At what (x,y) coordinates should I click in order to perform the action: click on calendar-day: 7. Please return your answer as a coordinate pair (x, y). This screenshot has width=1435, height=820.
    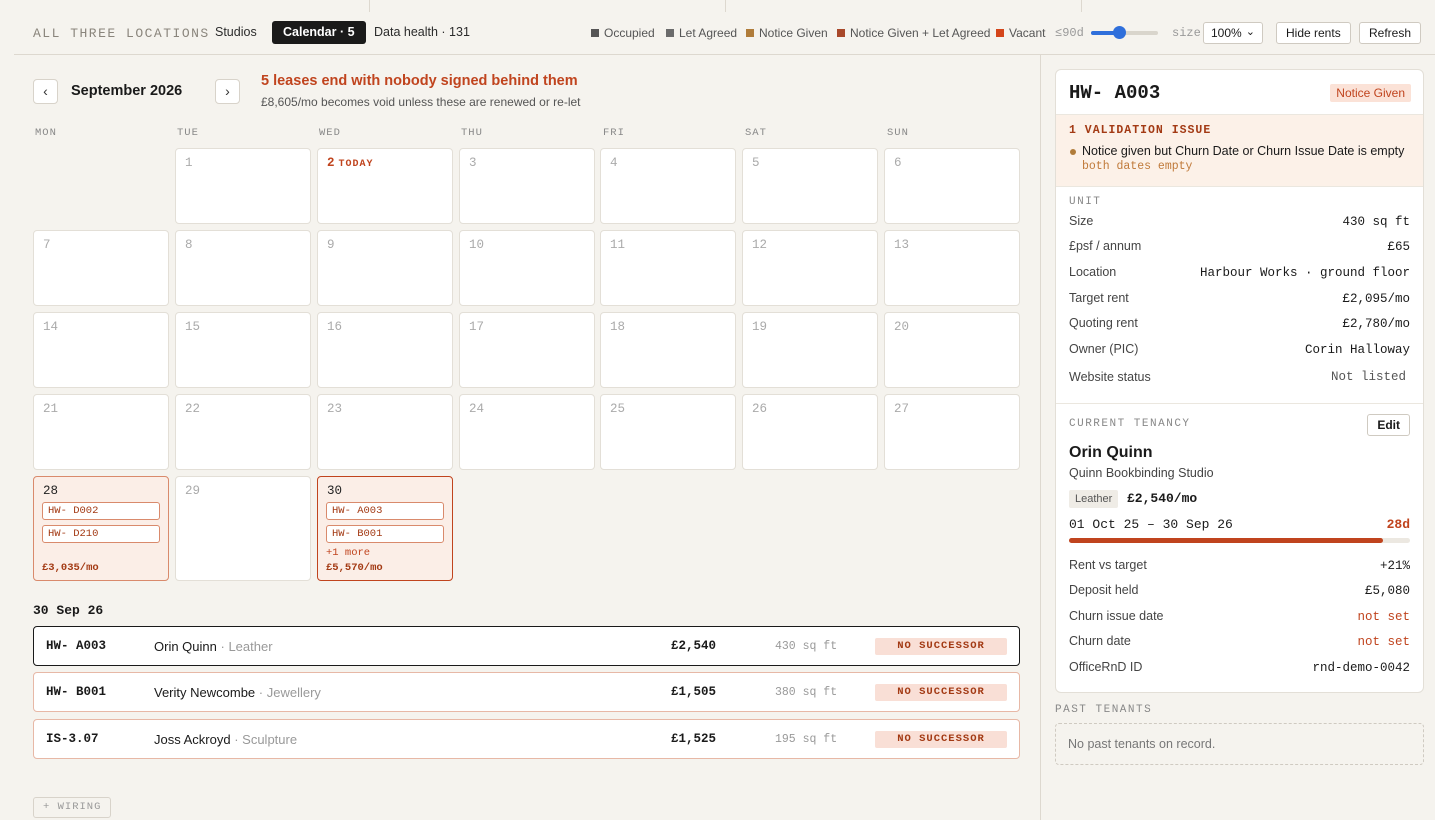
    Looking at the image, I should click on (101, 268).